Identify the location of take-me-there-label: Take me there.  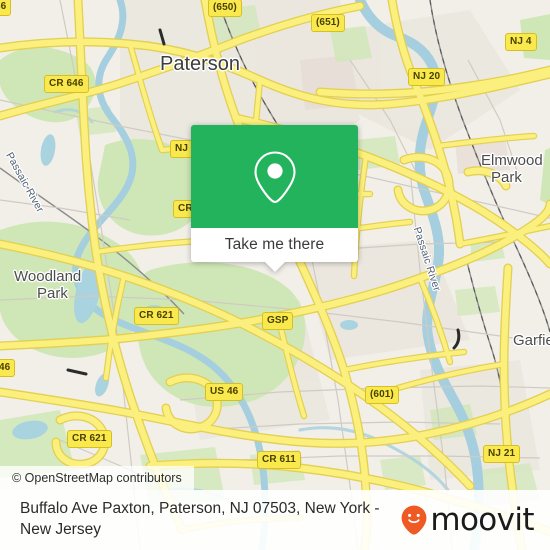
(274, 244).